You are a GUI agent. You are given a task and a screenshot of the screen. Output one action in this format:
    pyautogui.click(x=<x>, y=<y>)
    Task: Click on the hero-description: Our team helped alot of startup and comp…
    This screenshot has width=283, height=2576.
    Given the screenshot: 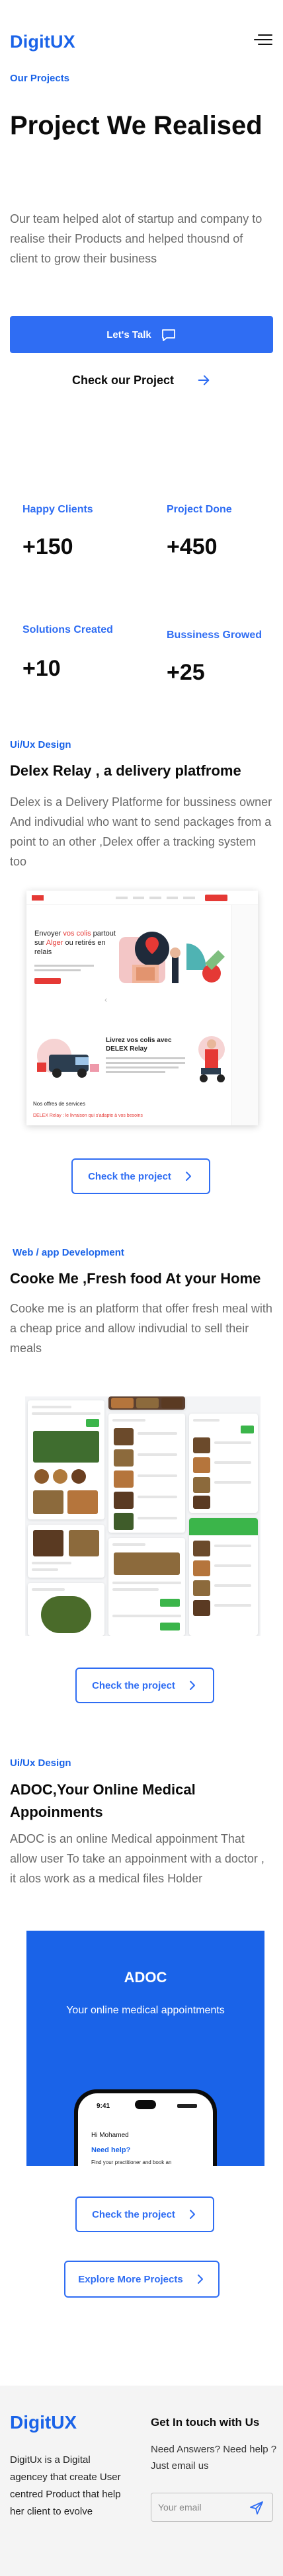 What is the action you would take?
    pyautogui.click(x=136, y=239)
    